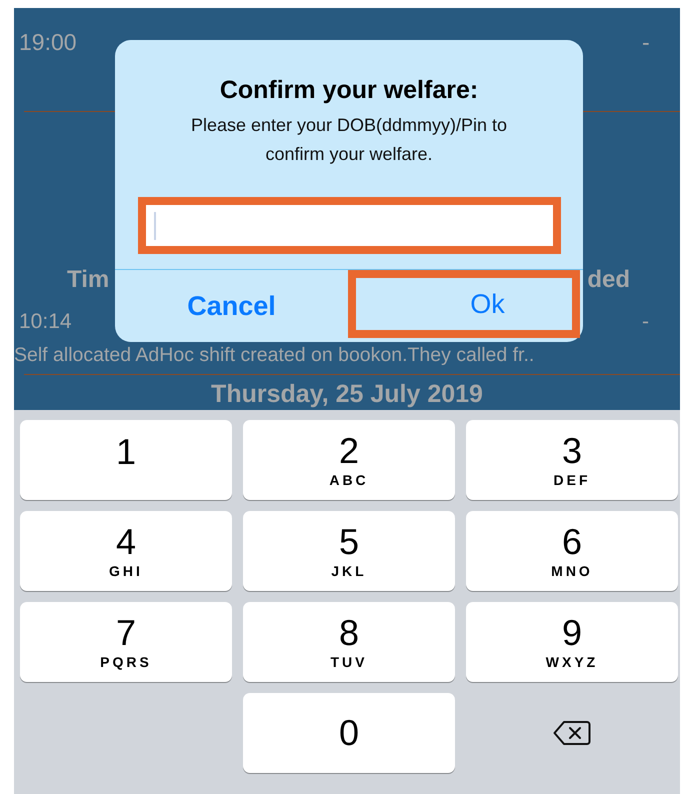 The image size is (694, 794). I want to click on input-field, so click(349, 225).